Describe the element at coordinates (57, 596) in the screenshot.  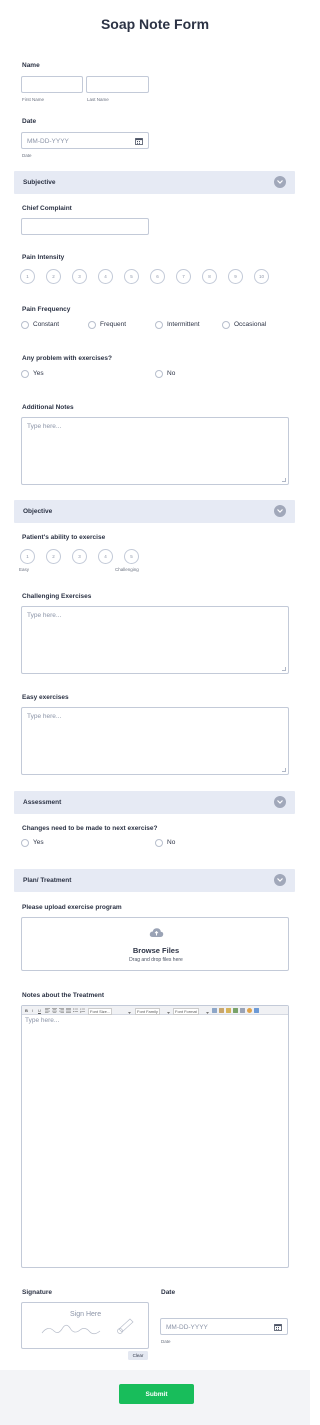
I see `challenging-label: Challenging Exercises` at that location.